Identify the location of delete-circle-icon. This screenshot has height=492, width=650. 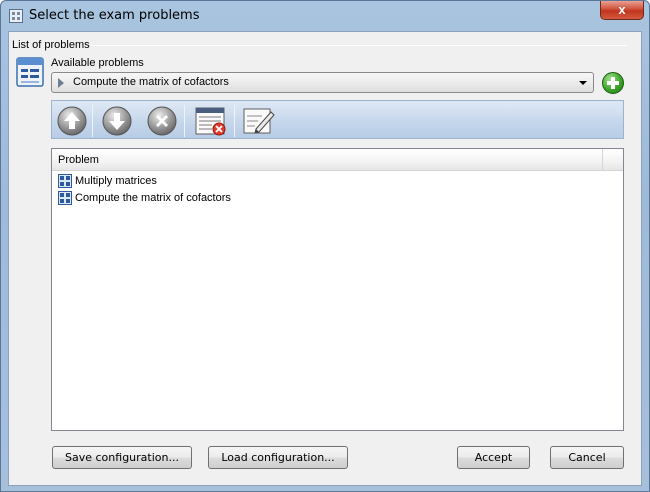
(162, 121).